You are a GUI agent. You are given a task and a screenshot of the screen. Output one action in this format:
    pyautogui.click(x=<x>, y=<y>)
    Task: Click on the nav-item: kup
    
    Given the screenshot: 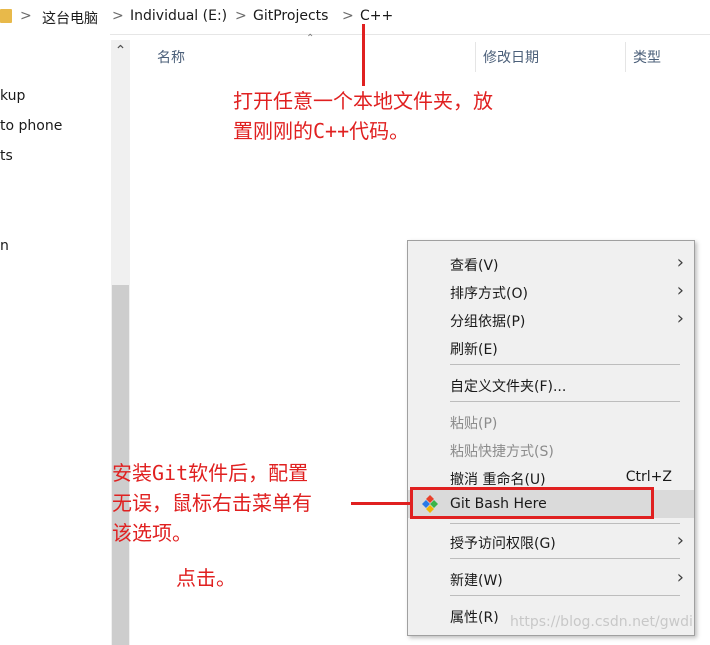 What is the action you would take?
    pyautogui.click(x=12, y=96)
    